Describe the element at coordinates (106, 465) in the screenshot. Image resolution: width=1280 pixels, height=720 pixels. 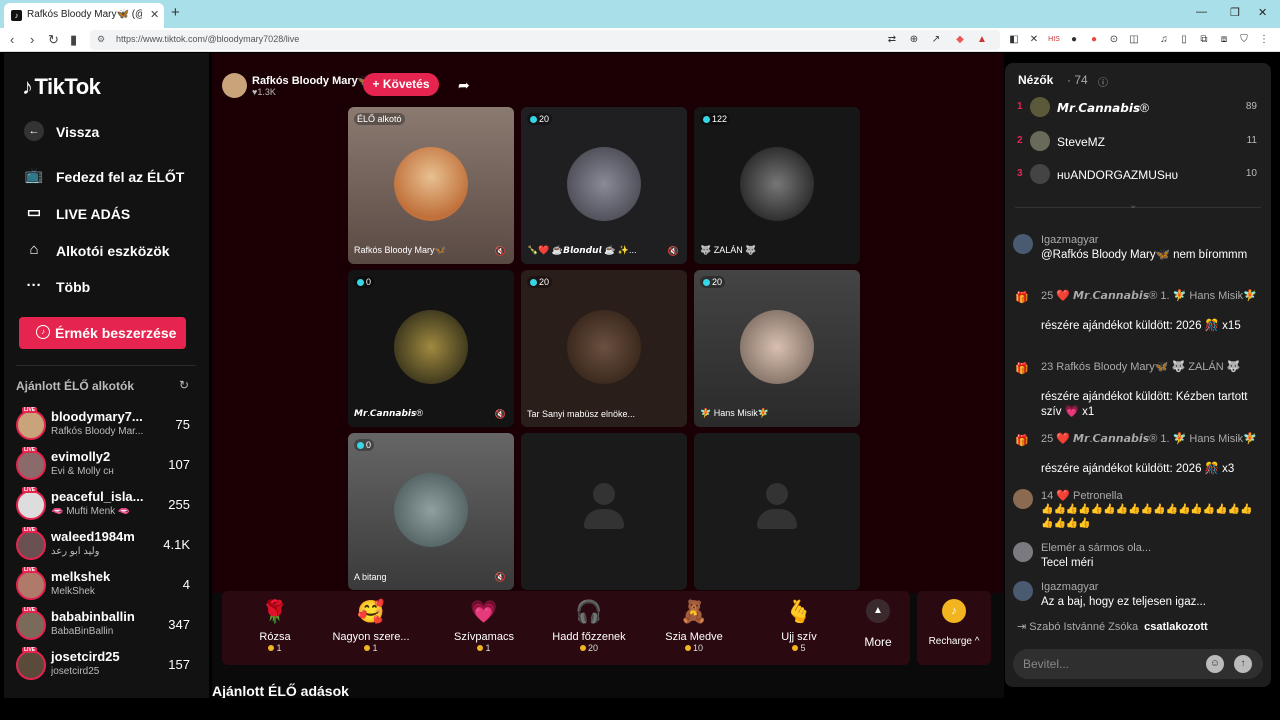
I see `recommended-creator: LIVE evimolly2 Évi & Molly ᴄʜ 107` at that location.